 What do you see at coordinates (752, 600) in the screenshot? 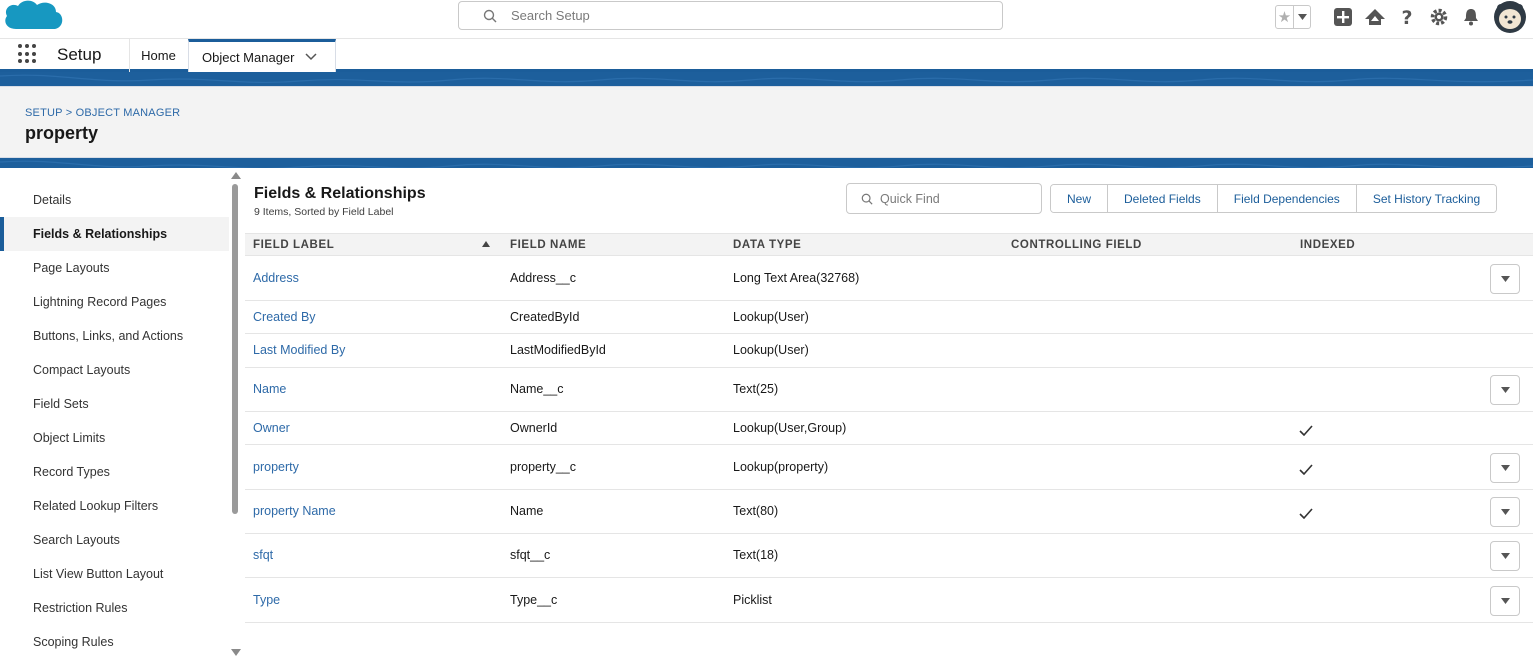
I see `data-type-cell: Picklist` at bounding box center [752, 600].